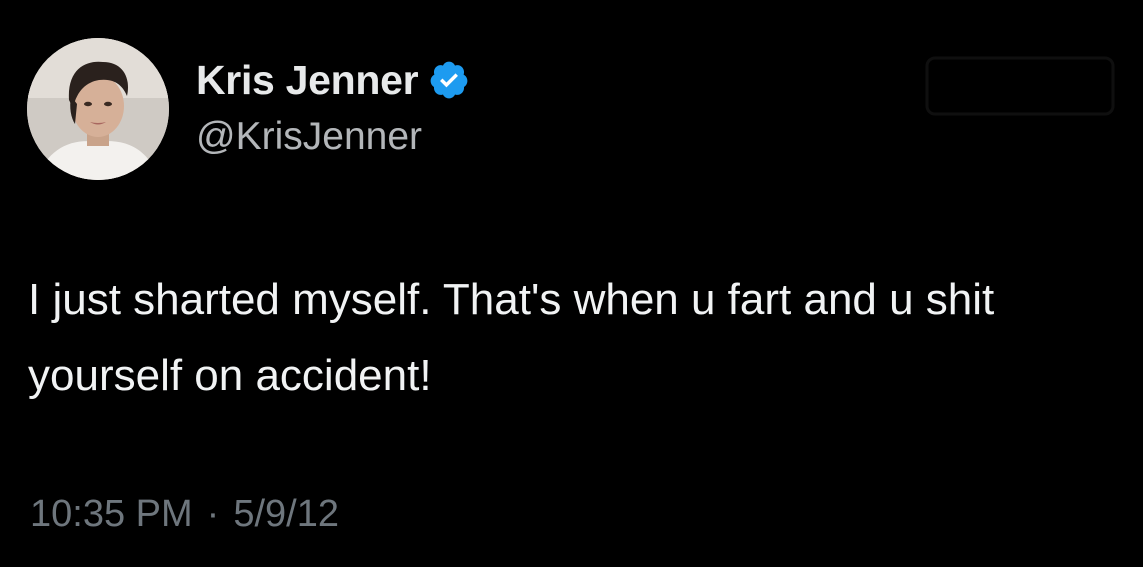 The width and height of the screenshot is (1143, 567). What do you see at coordinates (333, 137) in the screenshot?
I see `user-handle: @KrisJenner` at bounding box center [333, 137].